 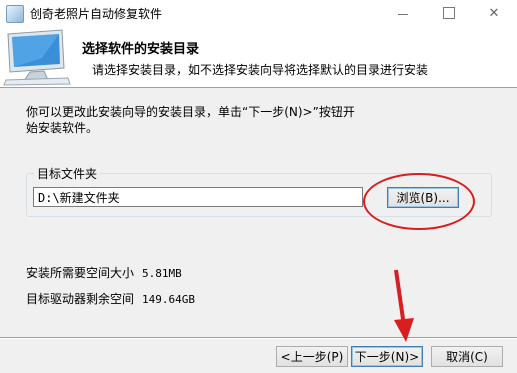 I want to click on next-button: 下一步(N)>, so click(x=387, y=356).